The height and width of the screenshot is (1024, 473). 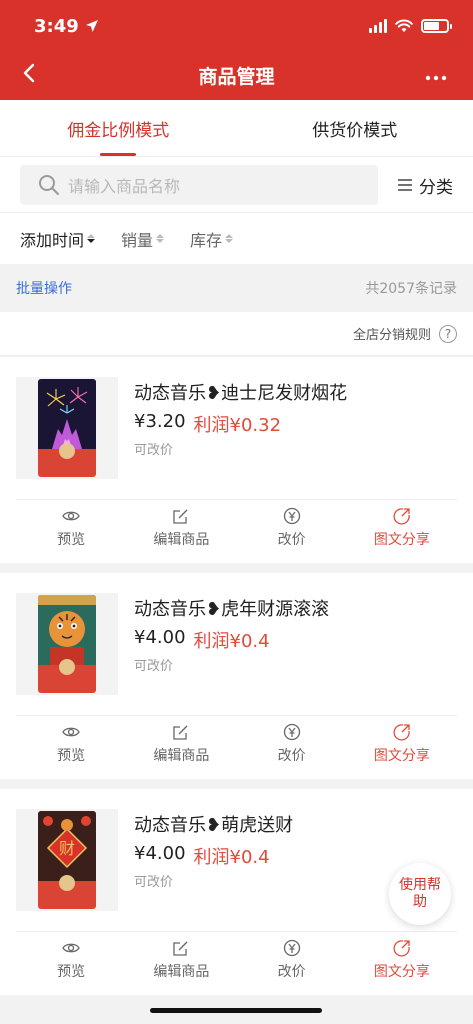 What do you see at coordinates (448, 333) in the screenshot?
I see `question-icon: ?` at bounding box center [448, 333].